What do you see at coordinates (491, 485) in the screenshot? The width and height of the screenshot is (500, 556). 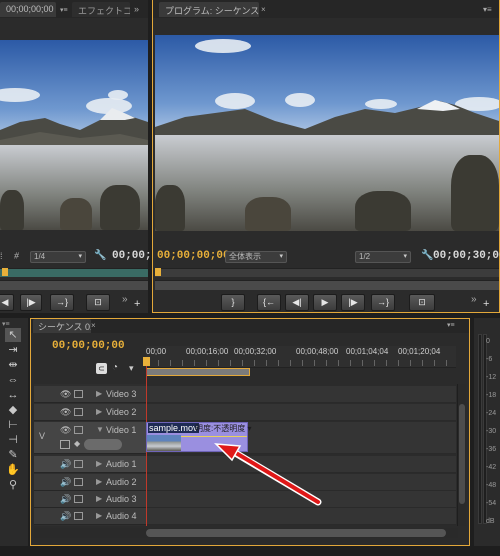 I see `meter-label-48: -48` at bounding box center [491, 485].